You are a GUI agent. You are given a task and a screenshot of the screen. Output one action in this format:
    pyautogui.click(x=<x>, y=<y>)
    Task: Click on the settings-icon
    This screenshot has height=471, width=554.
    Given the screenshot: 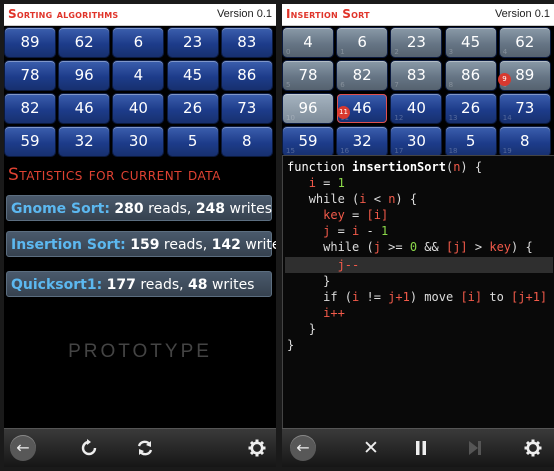 What is the action you would take?
    pyautogui.click(x=257, y=448)
    